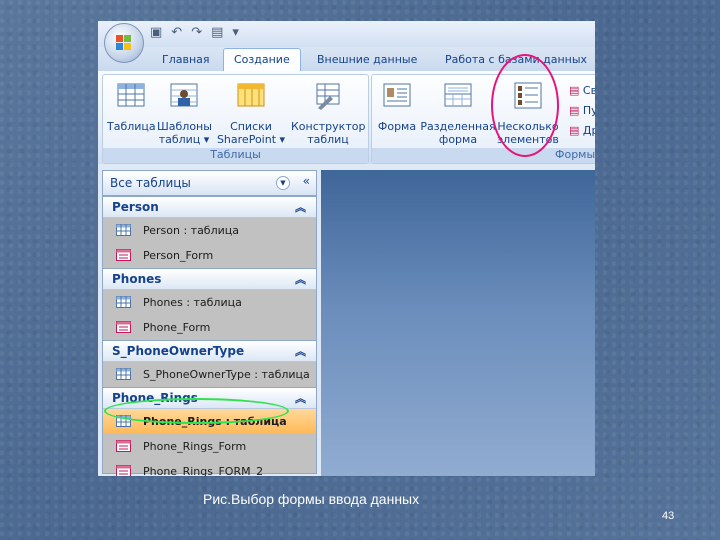 This screenshot has height=540, width=720. Describe the element at coordinates (397, 126) in the screenshot. I see `form-label: Форма` at that location.